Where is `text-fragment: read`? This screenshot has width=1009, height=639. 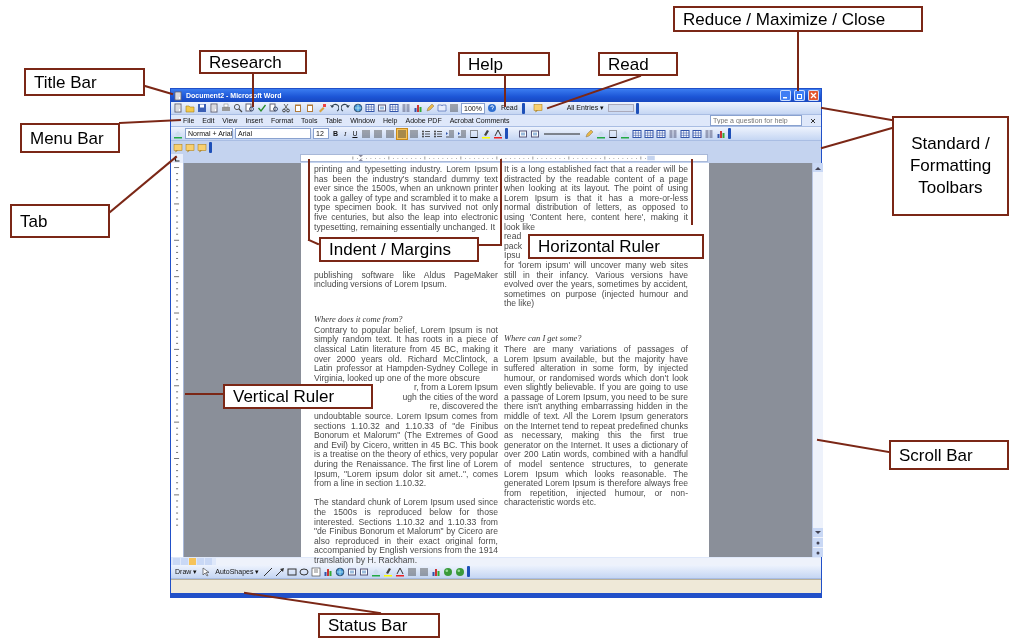
text-fragment: read is located at coordinates (513, 237).